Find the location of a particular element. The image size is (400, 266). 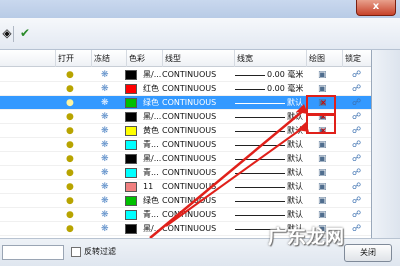

column-header-lineweight: 线宽 is located at coordinates (270, 58).